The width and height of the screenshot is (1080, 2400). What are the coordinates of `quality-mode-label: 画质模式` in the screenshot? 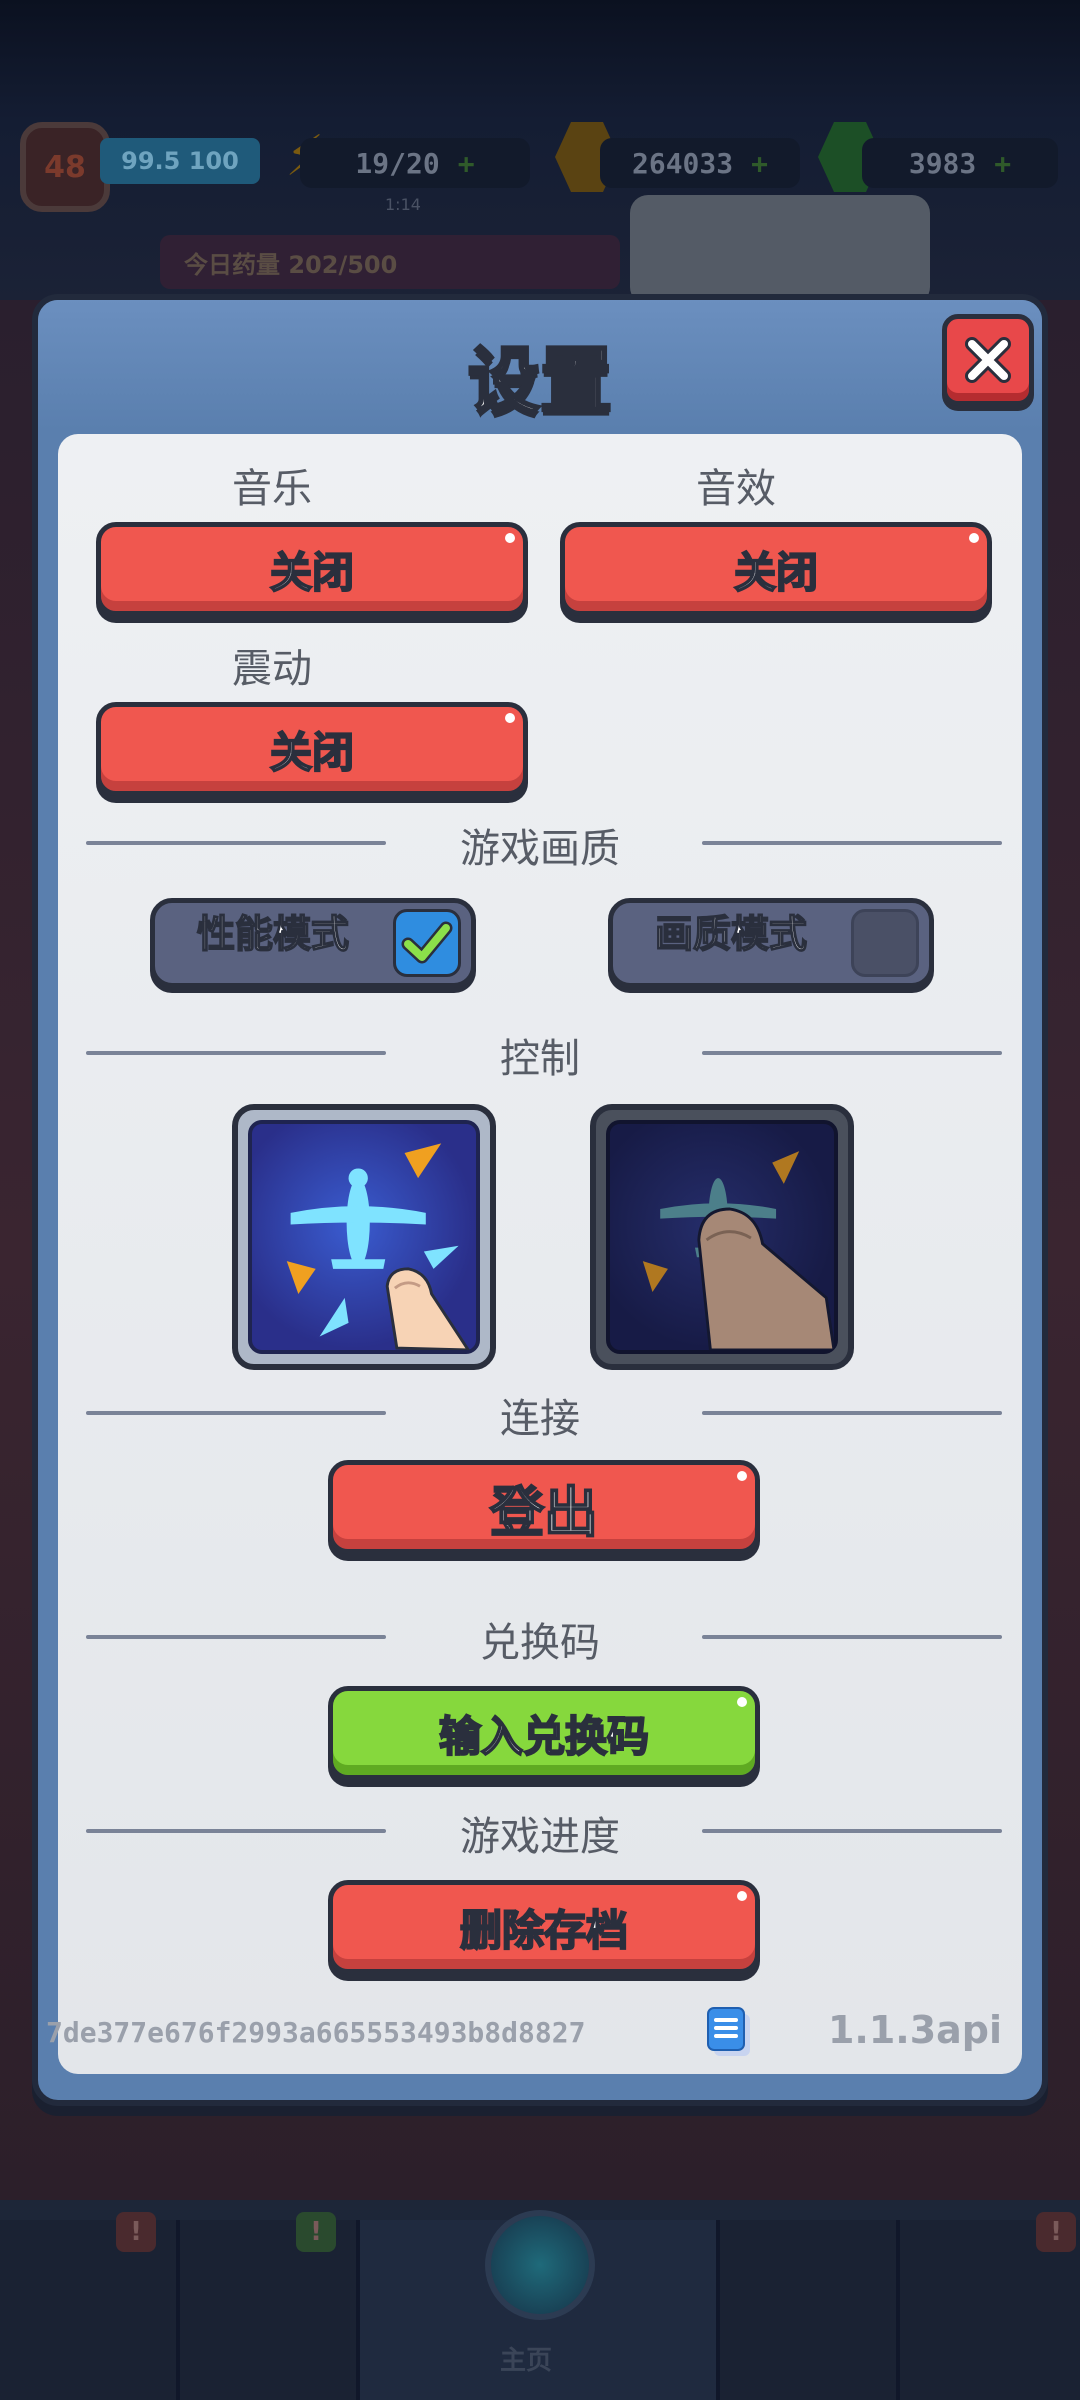 It's located at (731, 934).